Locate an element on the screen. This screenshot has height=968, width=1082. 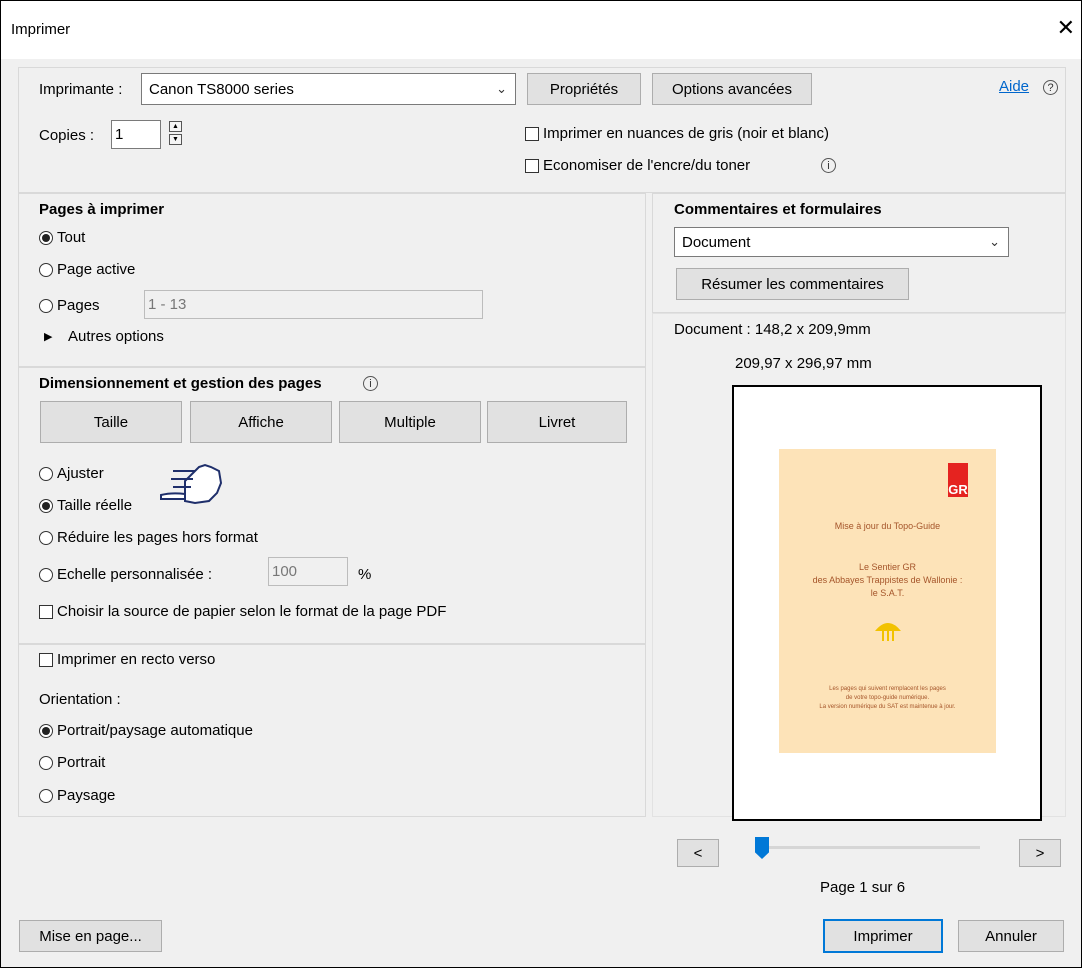
advanced-options-button: Options avancées is located at coordinates (732, 89).